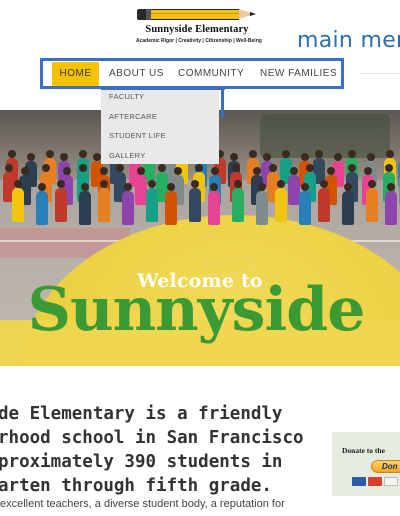 The image size is (400, 516). What do you see at coordinates (126, 96) in the screenshot?
I see `dropdown-item-faculty: FACULTY` at bounding box center [126, 96].